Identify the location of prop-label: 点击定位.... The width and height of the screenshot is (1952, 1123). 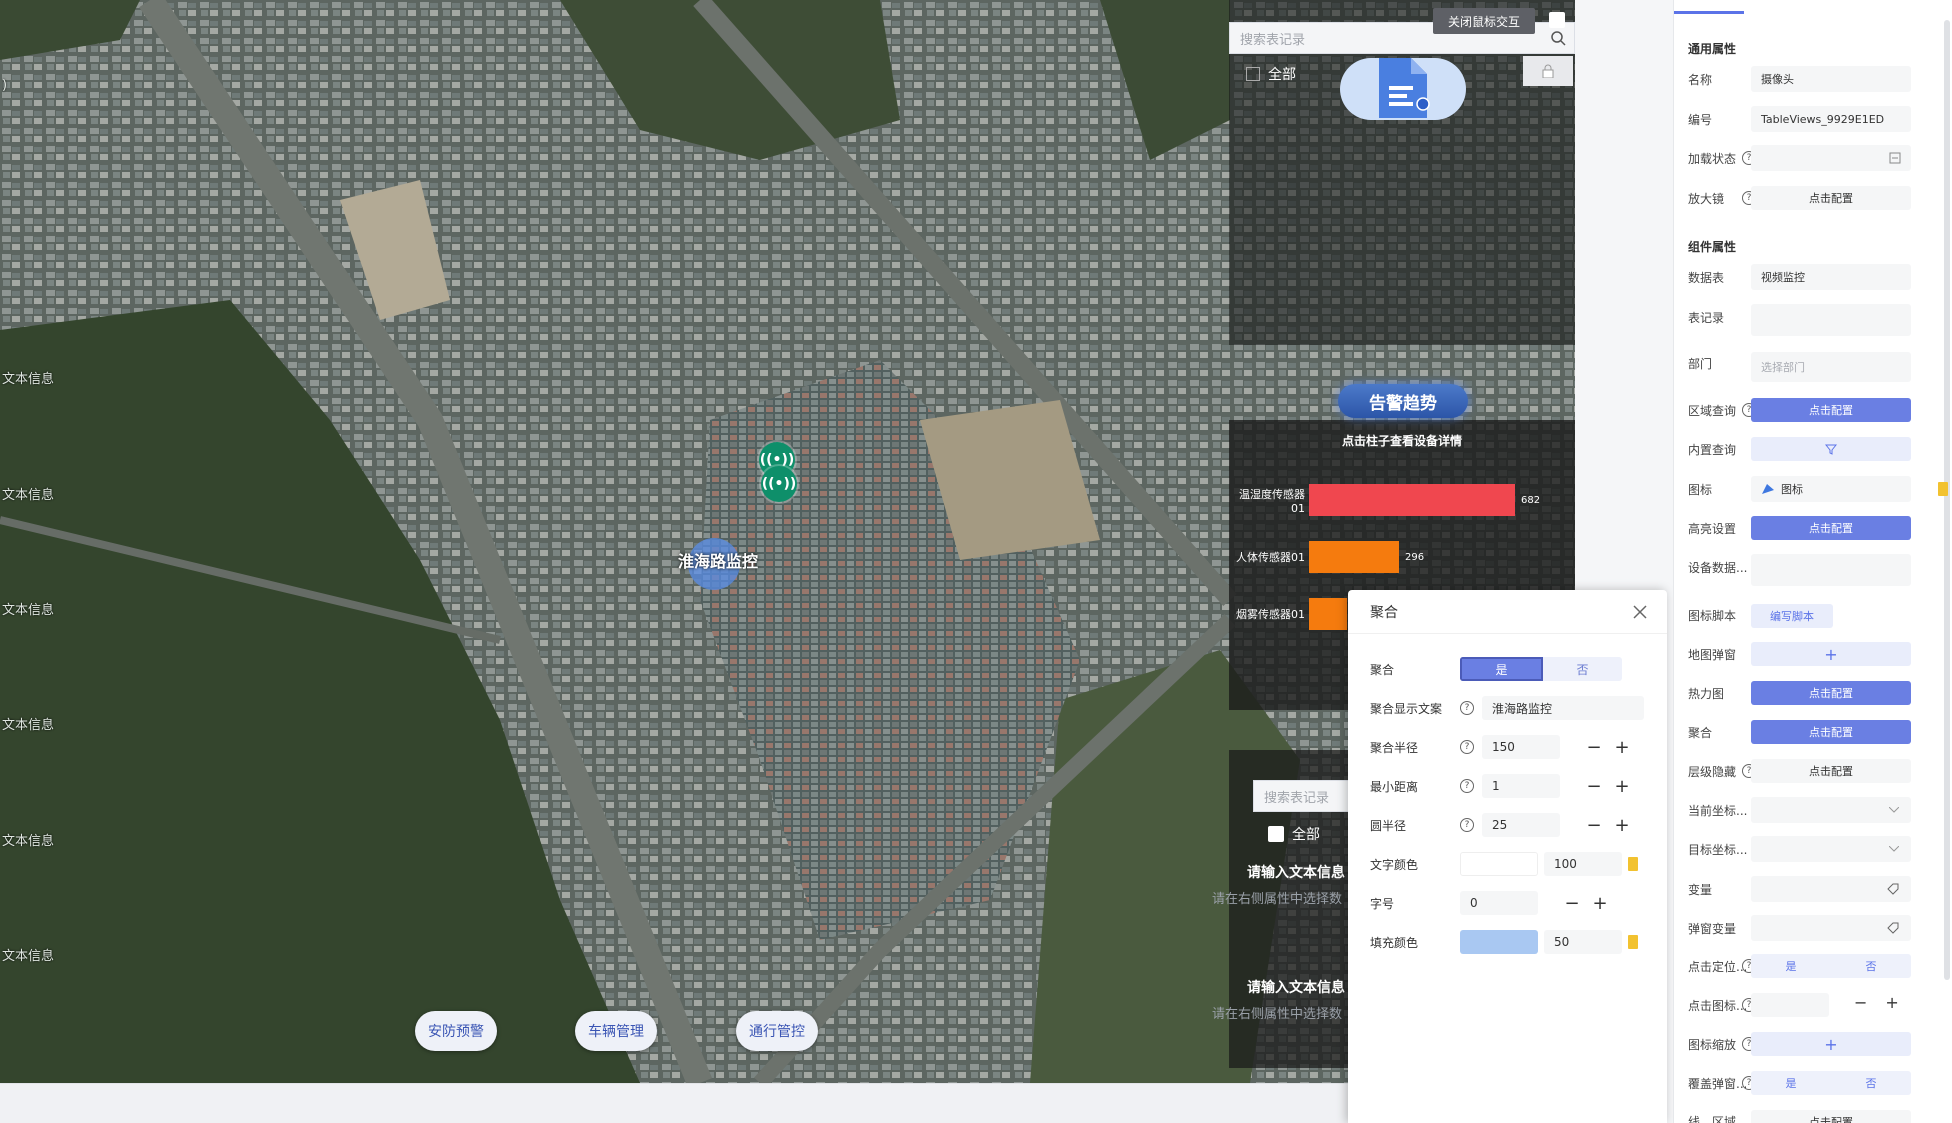
(1717, 966).